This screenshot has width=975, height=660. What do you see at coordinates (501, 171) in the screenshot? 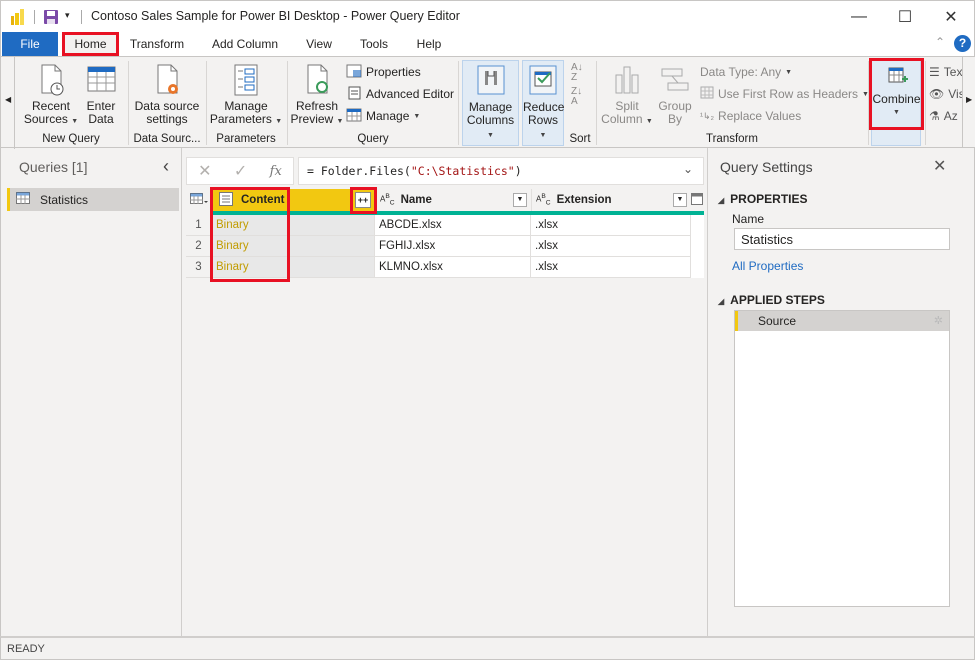
I see `formula-input: = Folder.Files("C:\Statistics")` at bounding box center [501, 171].